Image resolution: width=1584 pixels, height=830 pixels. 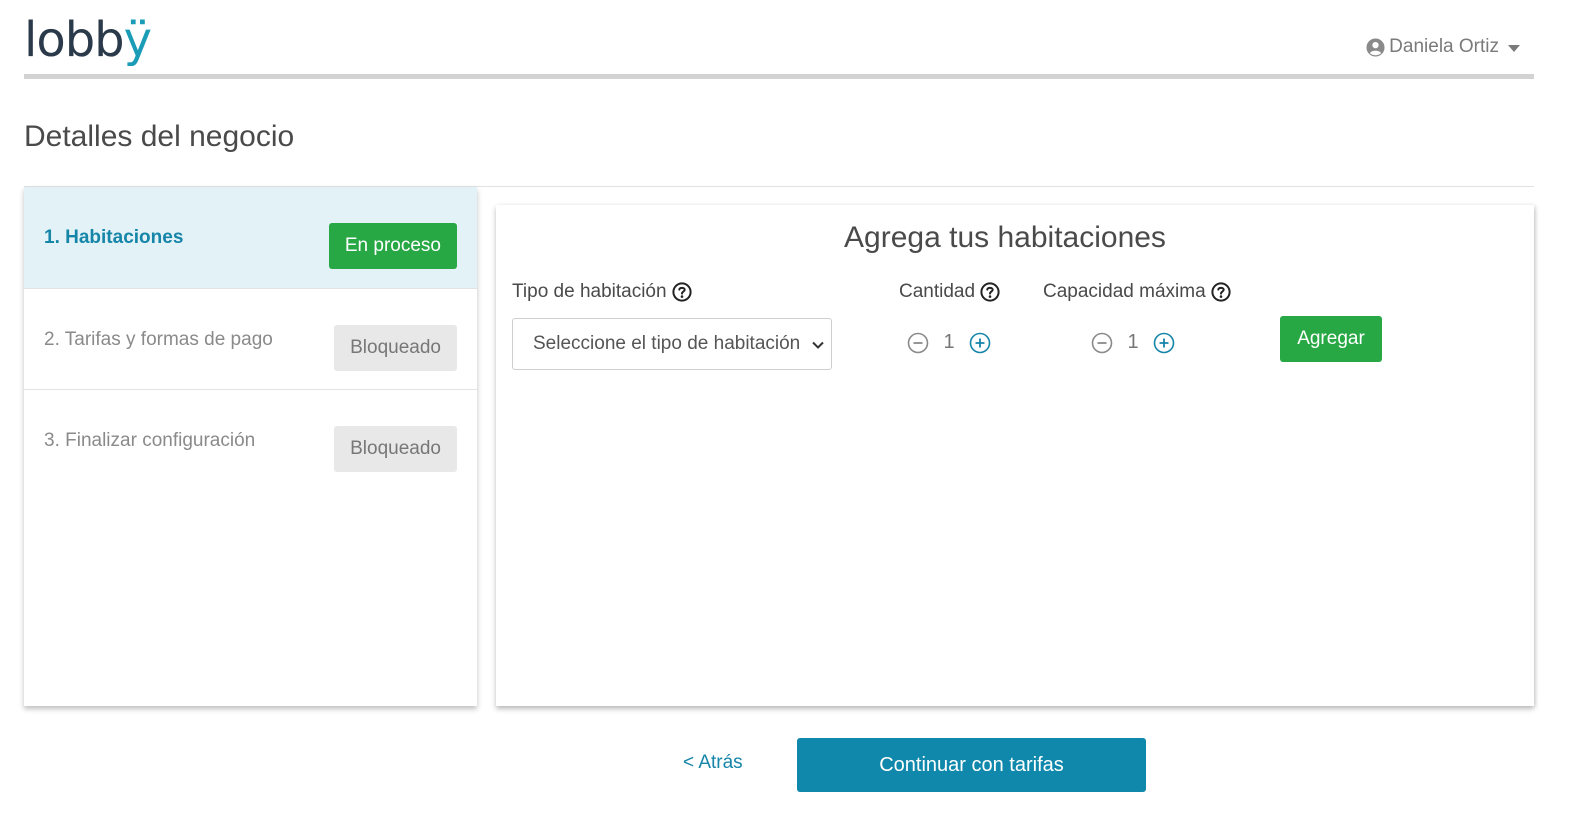 I want to click on step-habitaciones: 1. Habitaciones En proceso, so click(x=250, y=238).